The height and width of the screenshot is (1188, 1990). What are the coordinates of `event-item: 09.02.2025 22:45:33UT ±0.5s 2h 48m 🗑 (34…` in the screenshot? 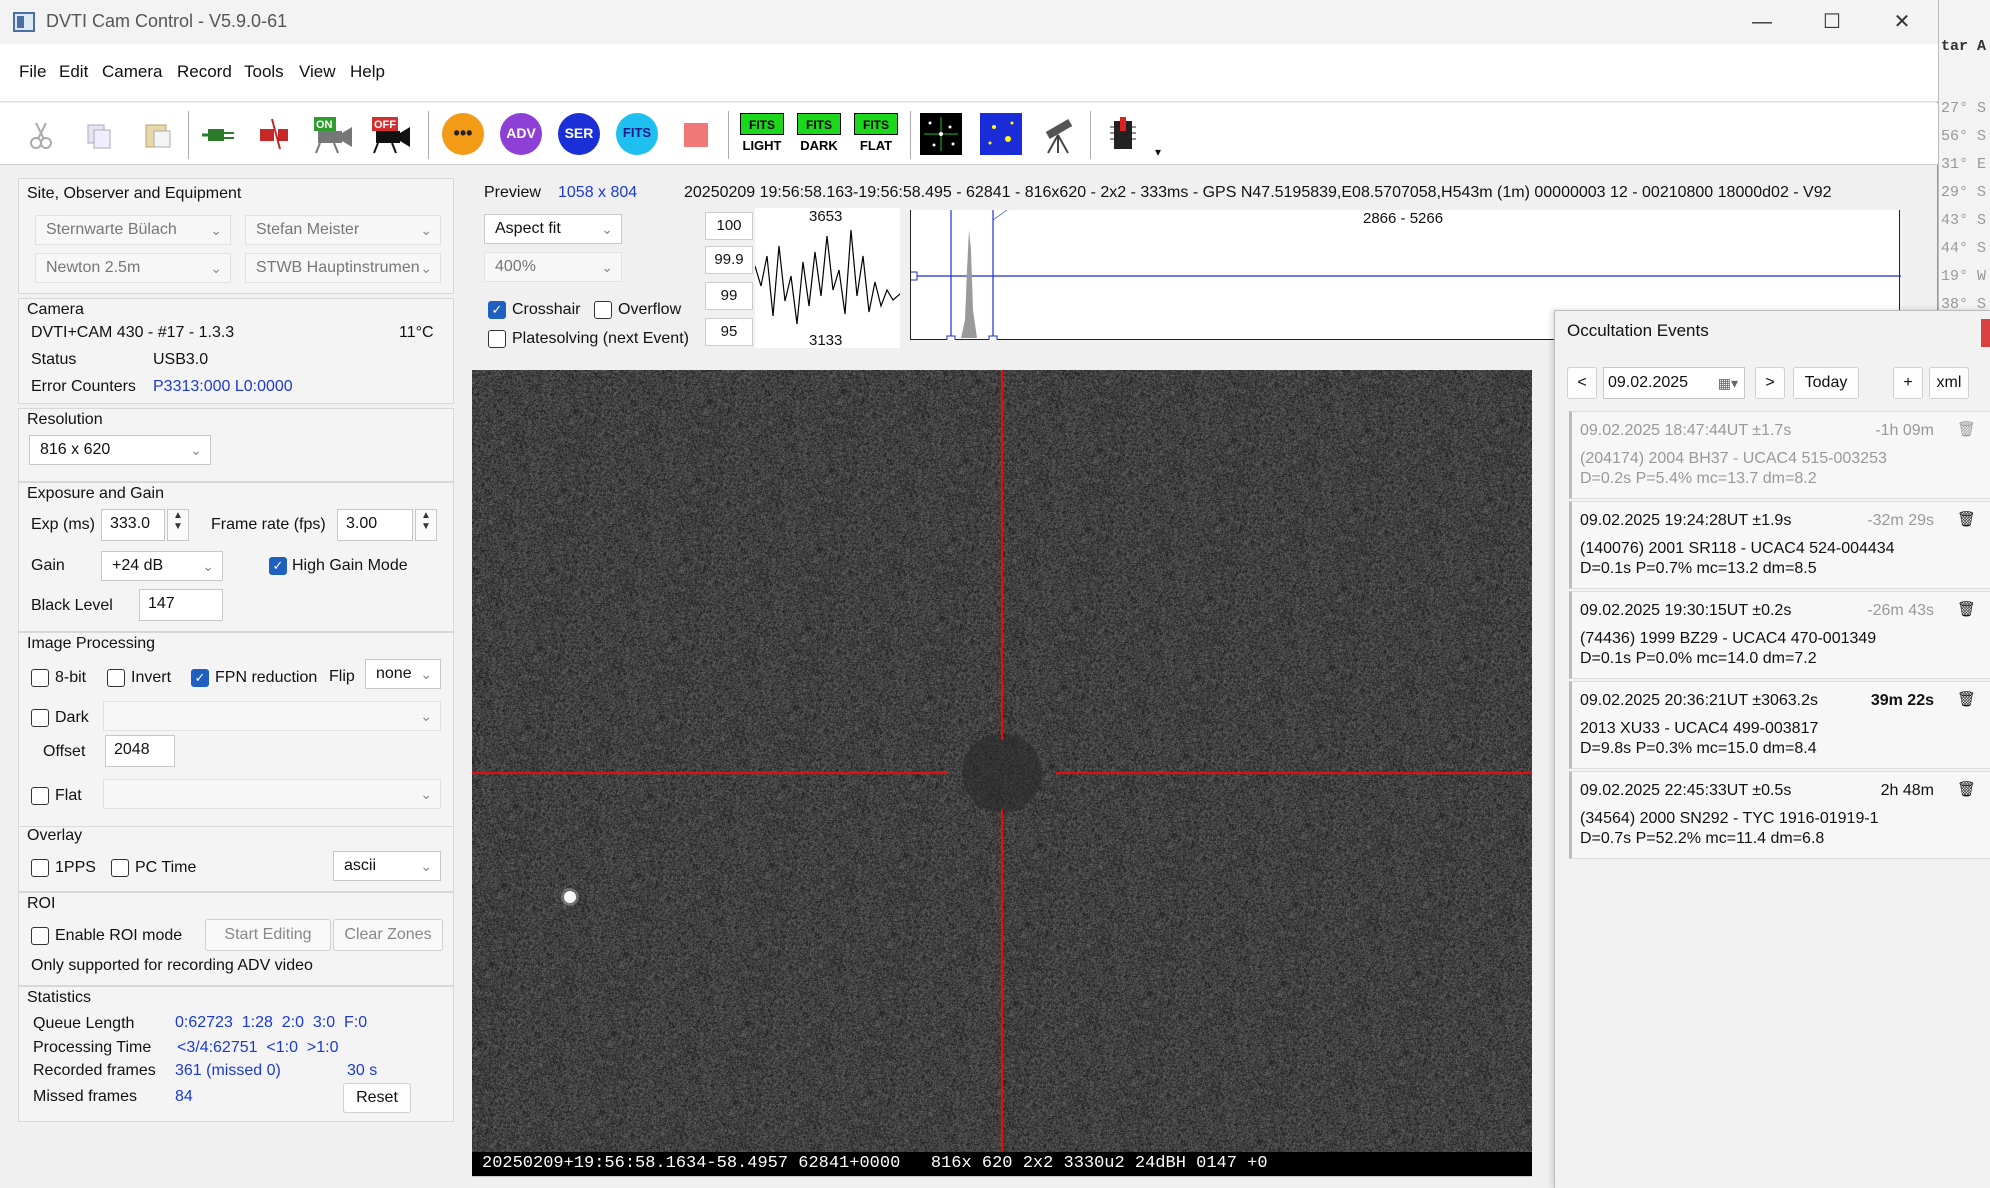 It's located at (1779, 815).